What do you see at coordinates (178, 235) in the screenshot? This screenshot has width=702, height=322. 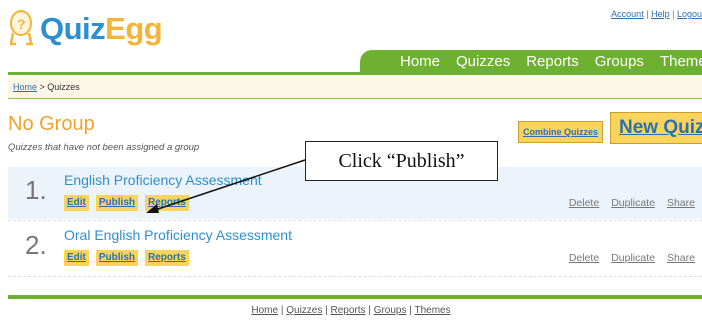 I see `quiz-title-link: Oral English Proficiency Assessment` at bounding box center [178, 235].